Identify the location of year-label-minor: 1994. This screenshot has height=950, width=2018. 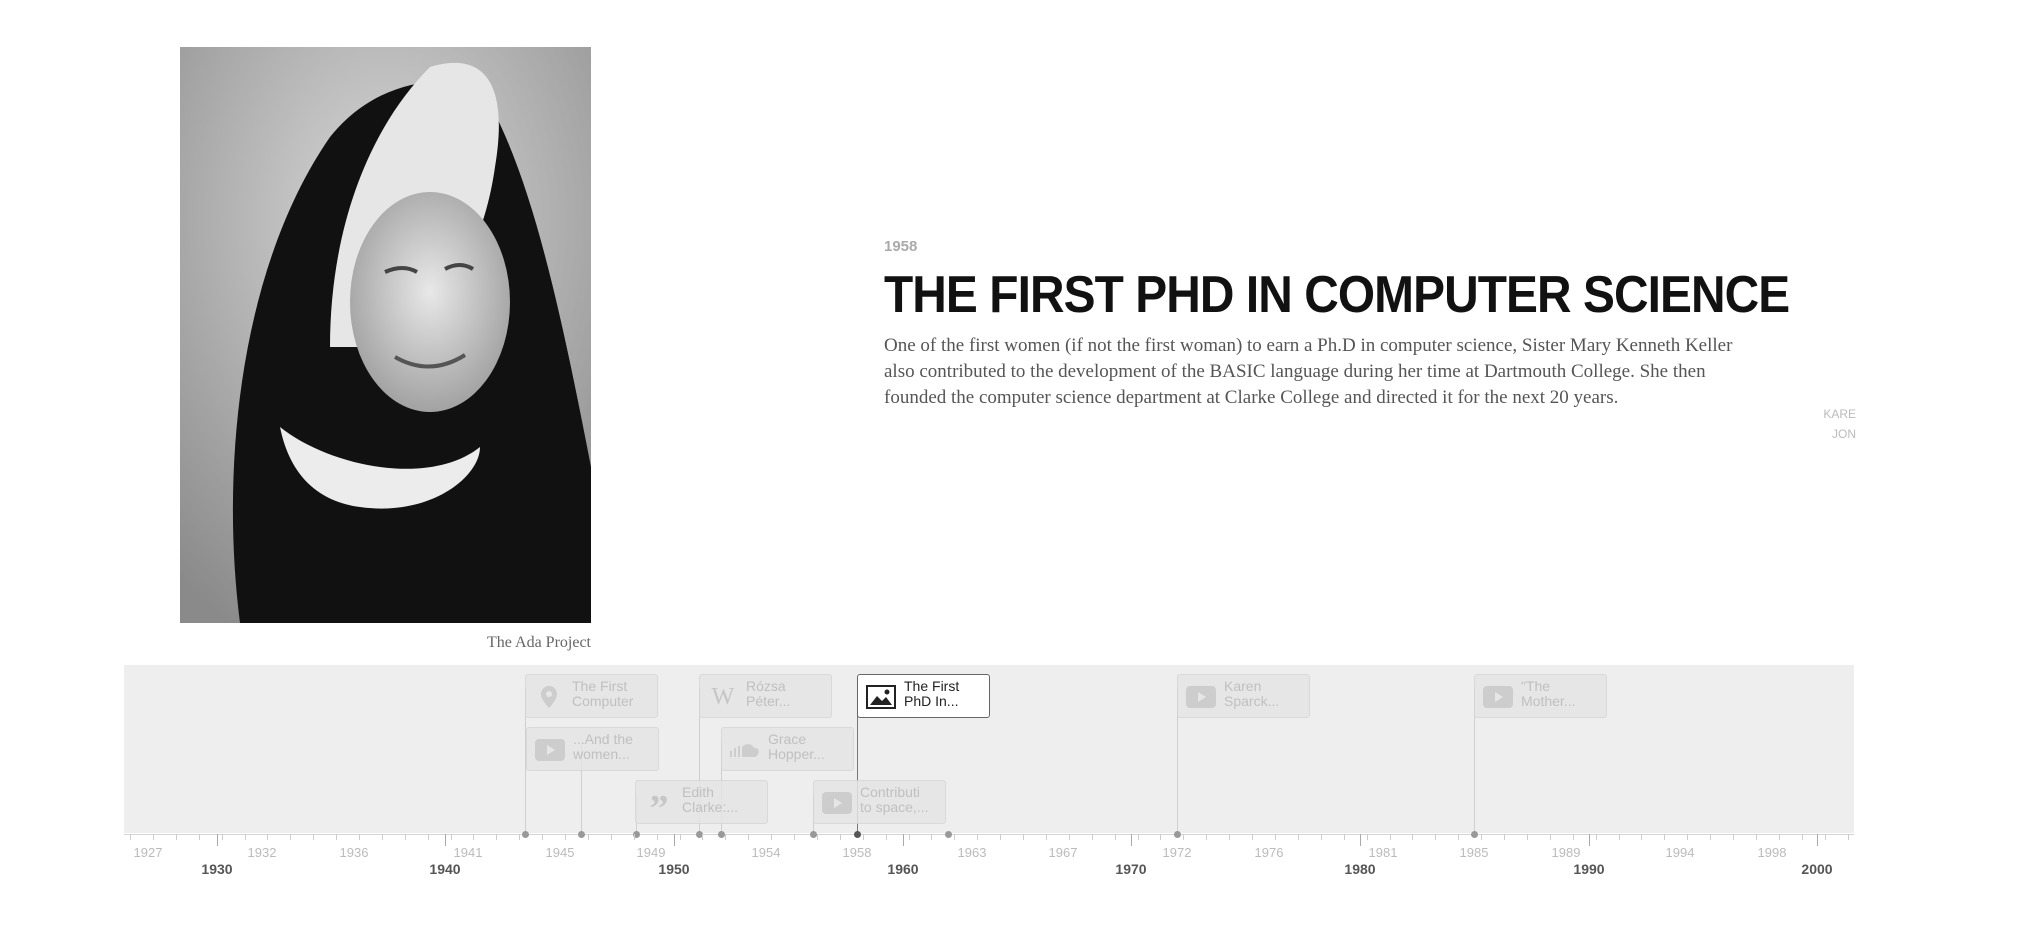
(1680, 852).